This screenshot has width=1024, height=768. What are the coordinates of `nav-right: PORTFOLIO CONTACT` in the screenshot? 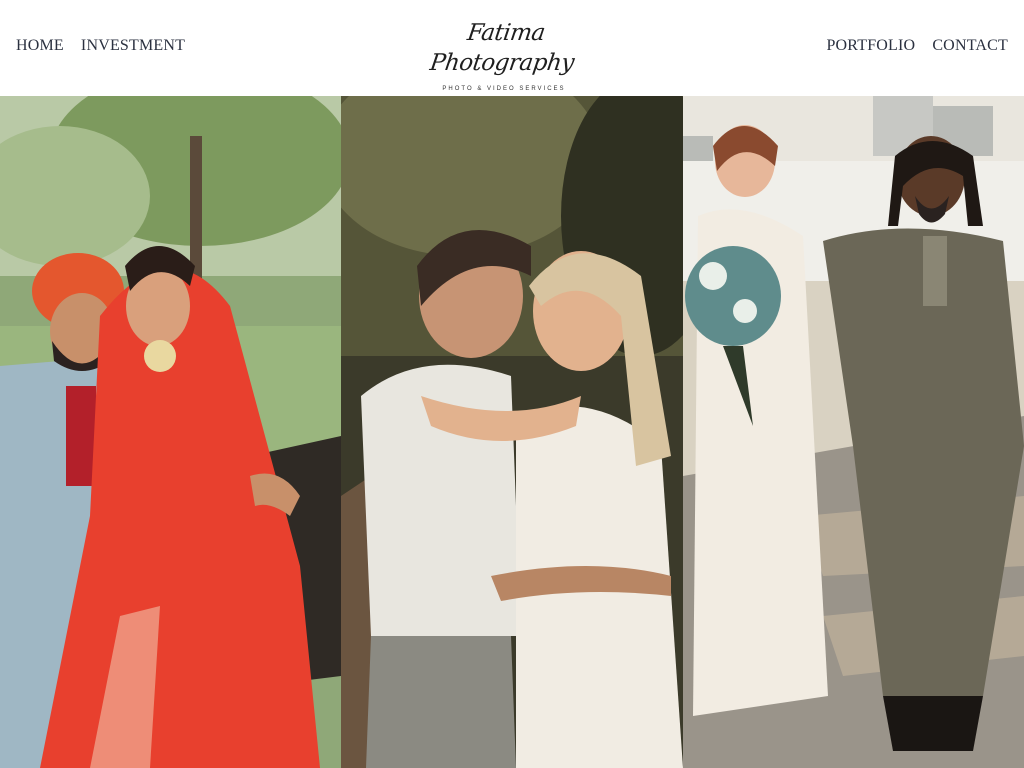 It's located at (917, 46).